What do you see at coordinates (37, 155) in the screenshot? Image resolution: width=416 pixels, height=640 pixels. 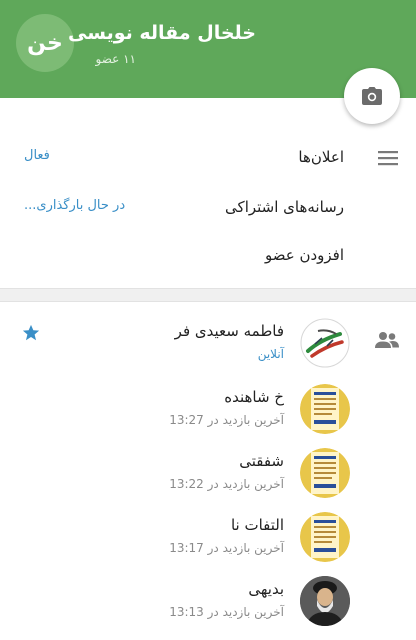 I see `notifications-value: فعال` at bounding box center [37, 155].